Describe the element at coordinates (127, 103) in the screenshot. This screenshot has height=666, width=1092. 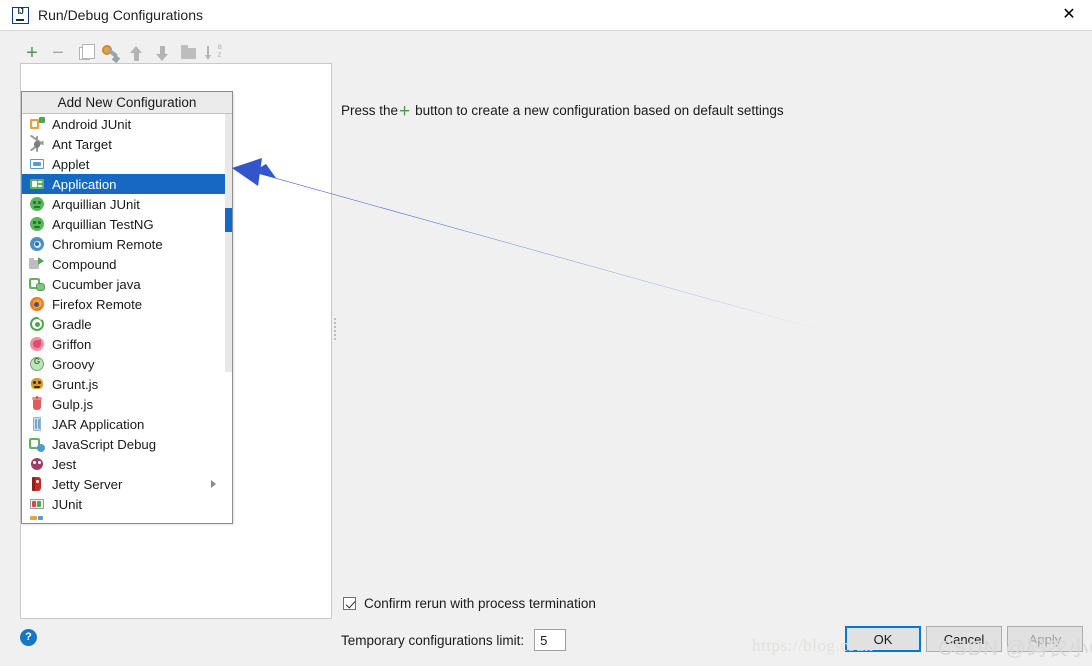
I see `popup-title: Add New Configuration` at that location.